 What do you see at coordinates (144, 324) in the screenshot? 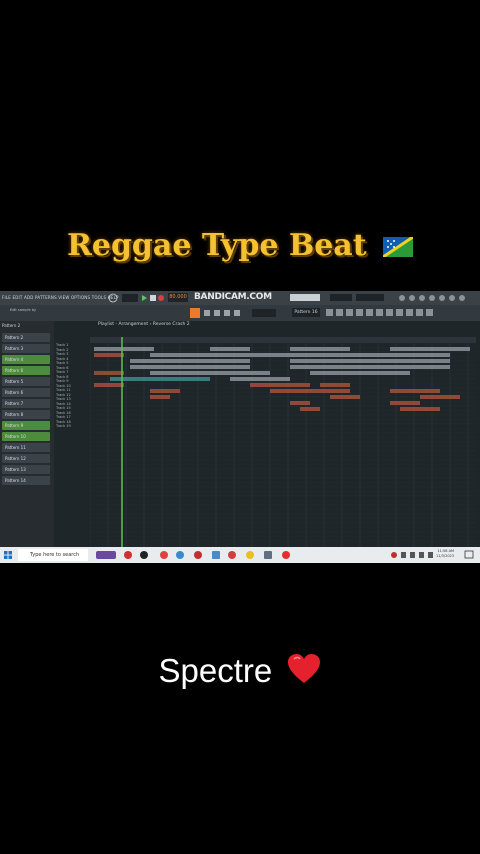
I see `playlist-title: Playlist - Arrangement › Reverse Crash 2` at bounding box center [144, 324].